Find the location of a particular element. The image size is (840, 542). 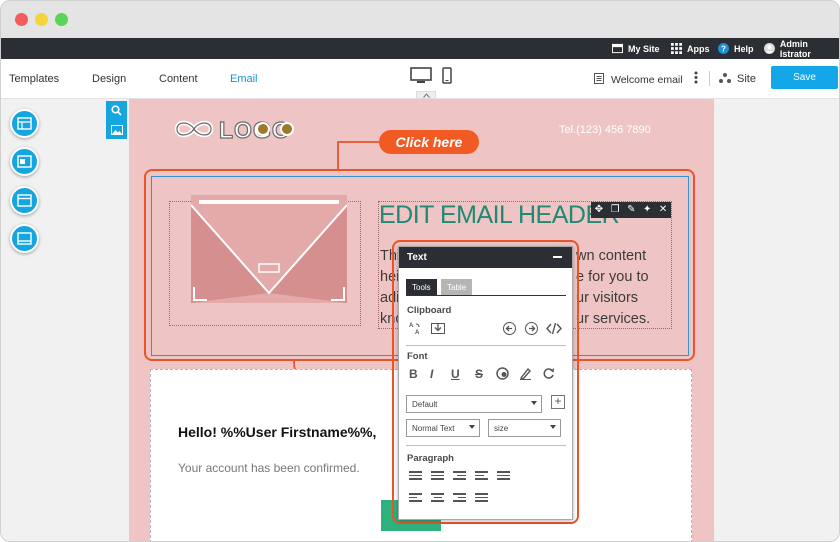

section-blocks-button is located at coordinates (24, 200).